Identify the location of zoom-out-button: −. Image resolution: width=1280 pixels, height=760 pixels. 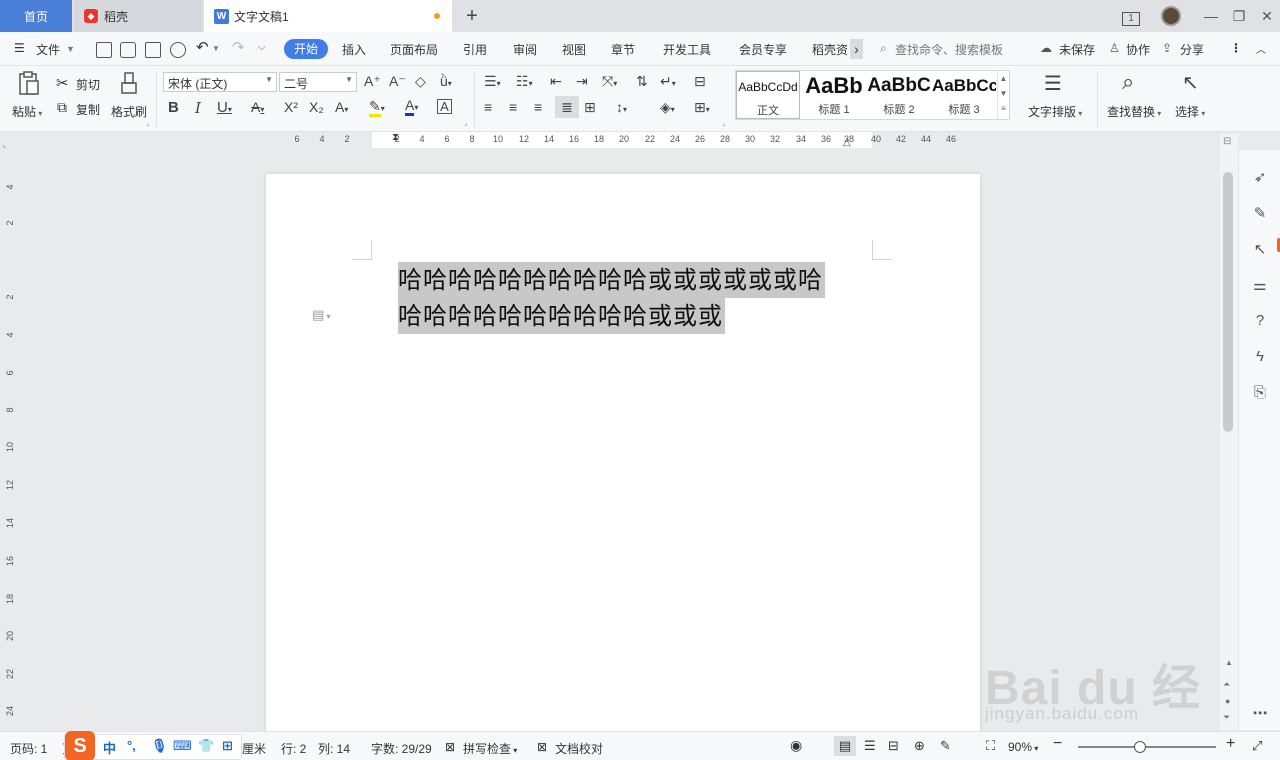
(1057, 744).